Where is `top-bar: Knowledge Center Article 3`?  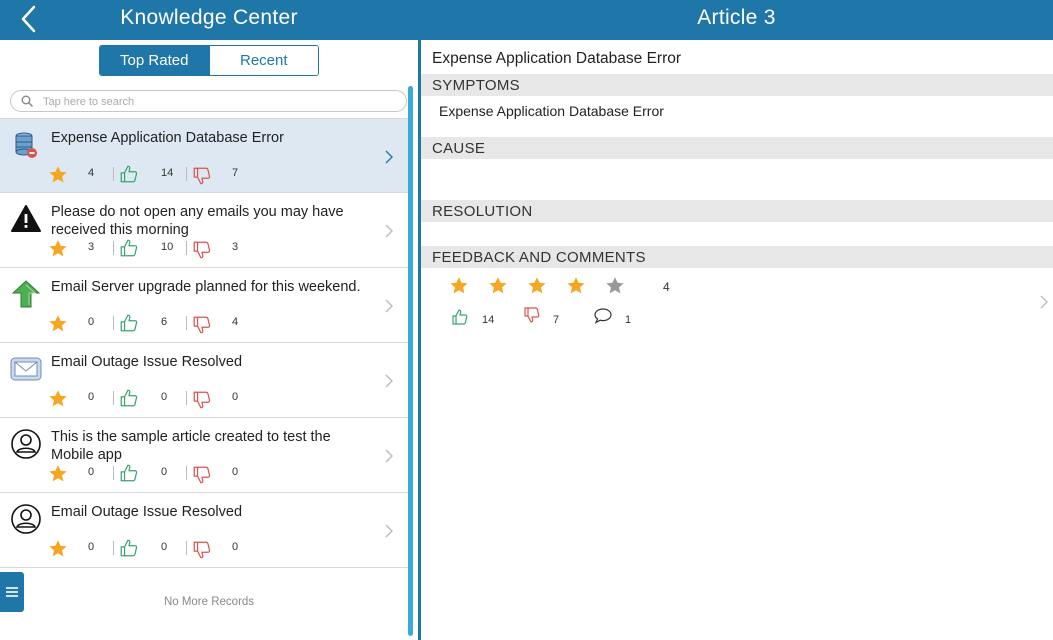
top-bar: Knowledge Center Article 3 is located at coordinates (526, 20).